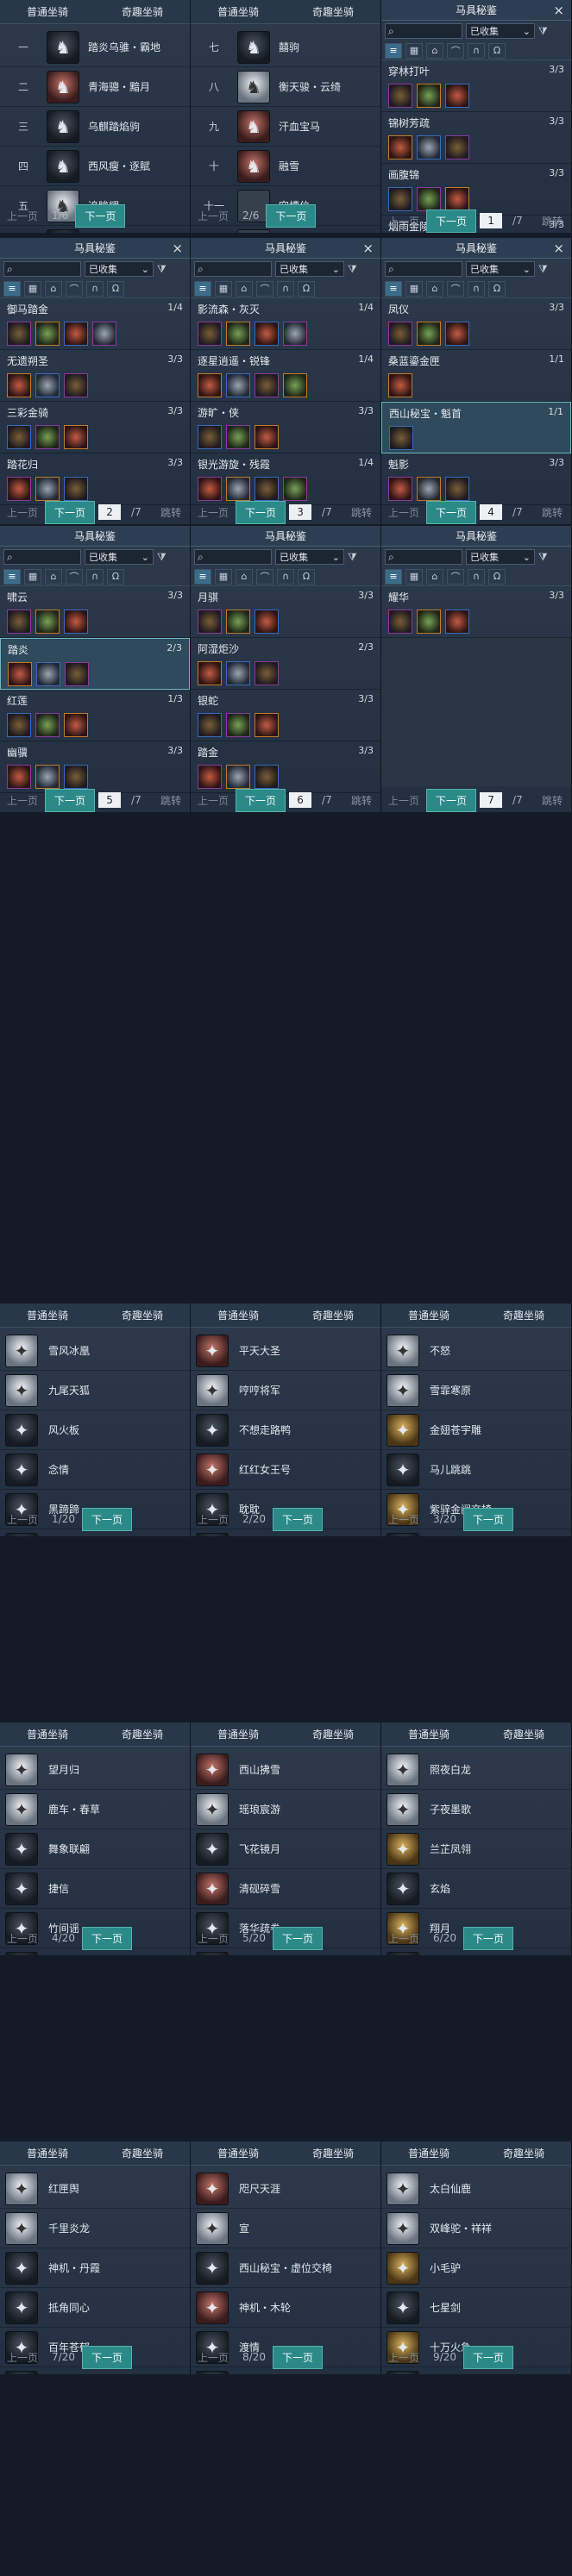  Describe the element at coordinates (285, 166) in the screenshot. I see `mount-slot-row: 十 ♞ 融雪` at that location.